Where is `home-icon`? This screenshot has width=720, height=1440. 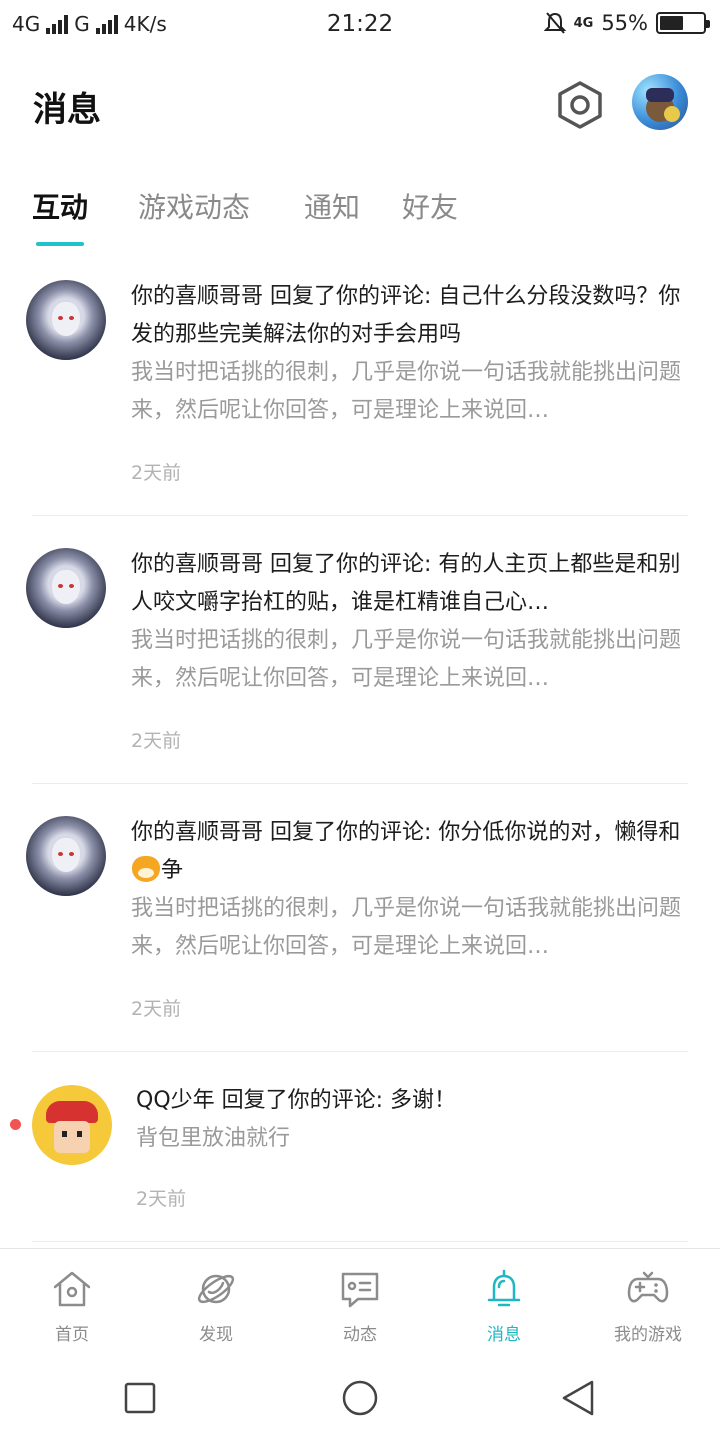 home-icon is located at coordinates (72, 1289).